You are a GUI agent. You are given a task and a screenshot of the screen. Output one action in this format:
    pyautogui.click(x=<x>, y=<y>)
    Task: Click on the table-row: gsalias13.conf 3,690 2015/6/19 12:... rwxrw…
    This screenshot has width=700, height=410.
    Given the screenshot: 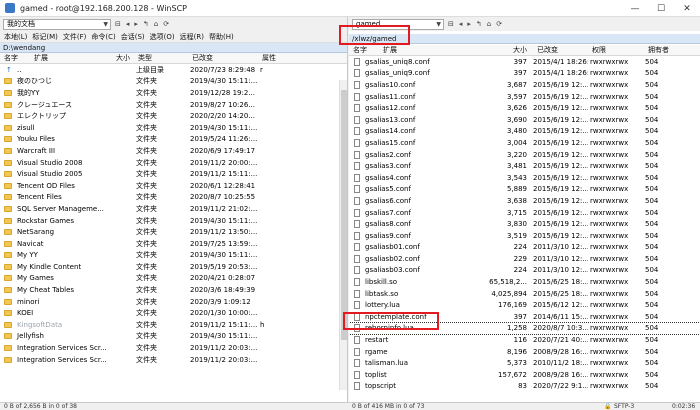 What is the action you would take?
    pyautogui.click(x=524, y=120)
    